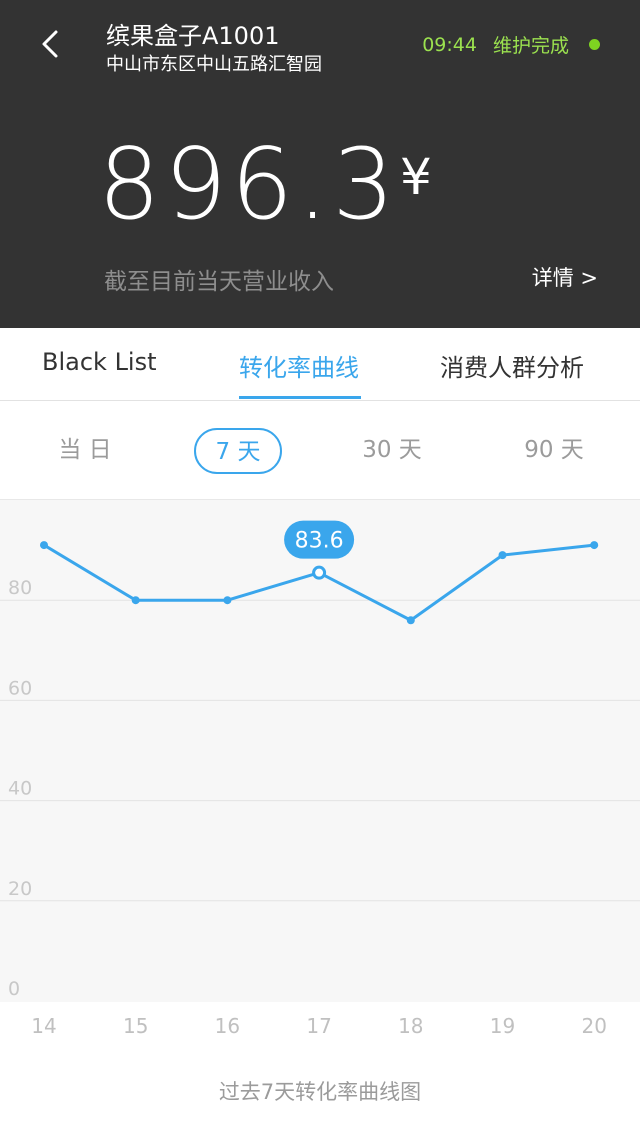 This screenshot has width=640, height=1136. I want to click on tab-bar: Black List 转化率曲线 消费人群分析, so click(320, 364).